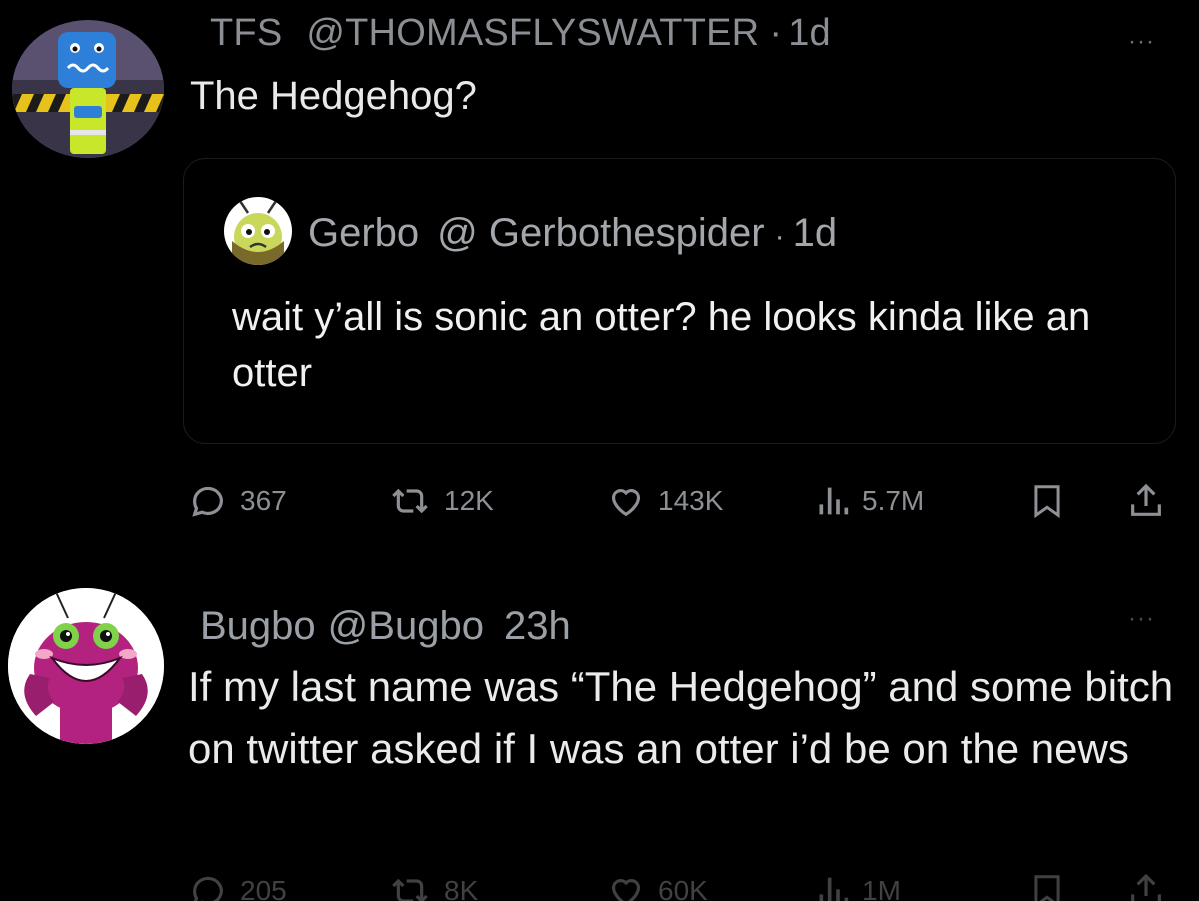 The image size is (1199, 901). I want to click on user-handle: @Bugbo, so click(406, 626).